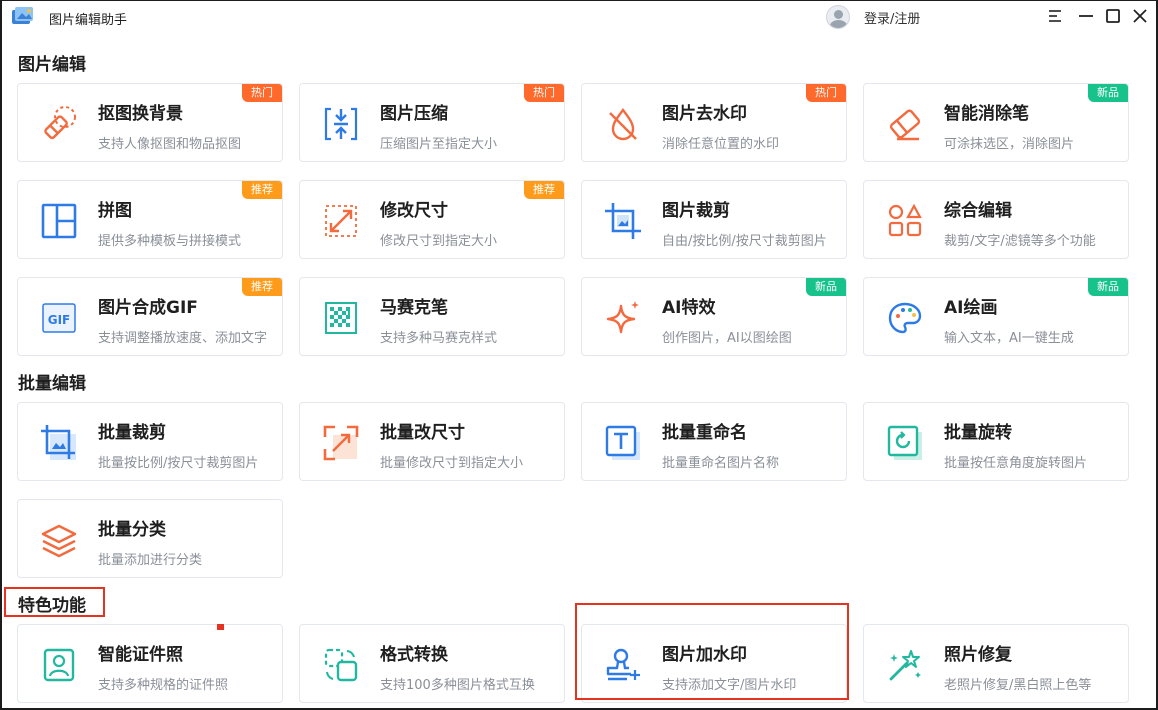 The height and width of the screenshot is (710, 1158). What do you see at coordinates (341, 665) in the screenshot?
I see `format-convert-icon` at bounding box center [341, 665].